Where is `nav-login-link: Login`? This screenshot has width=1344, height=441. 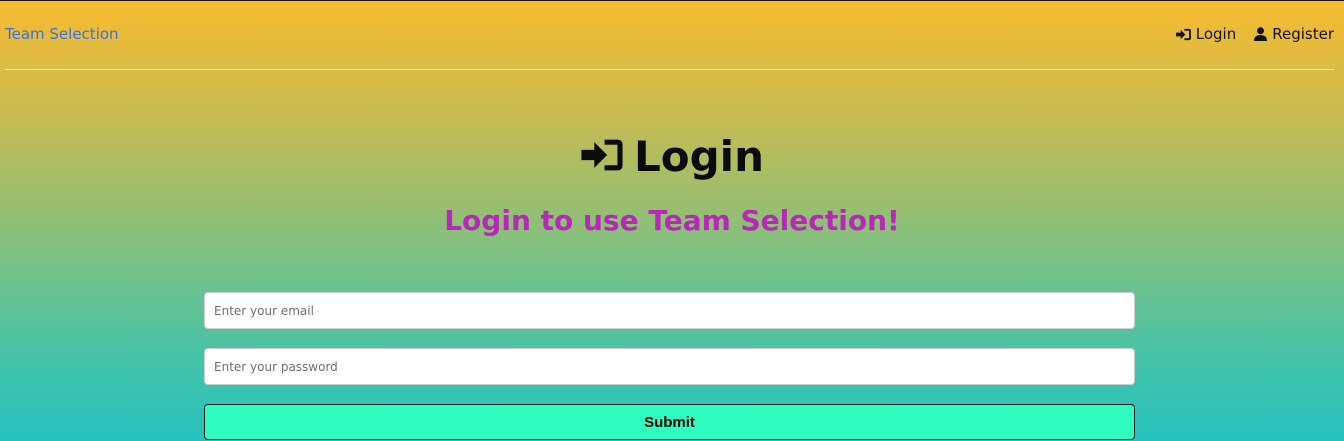
nav-login-link: Login is located at coordinates (1206, 34).